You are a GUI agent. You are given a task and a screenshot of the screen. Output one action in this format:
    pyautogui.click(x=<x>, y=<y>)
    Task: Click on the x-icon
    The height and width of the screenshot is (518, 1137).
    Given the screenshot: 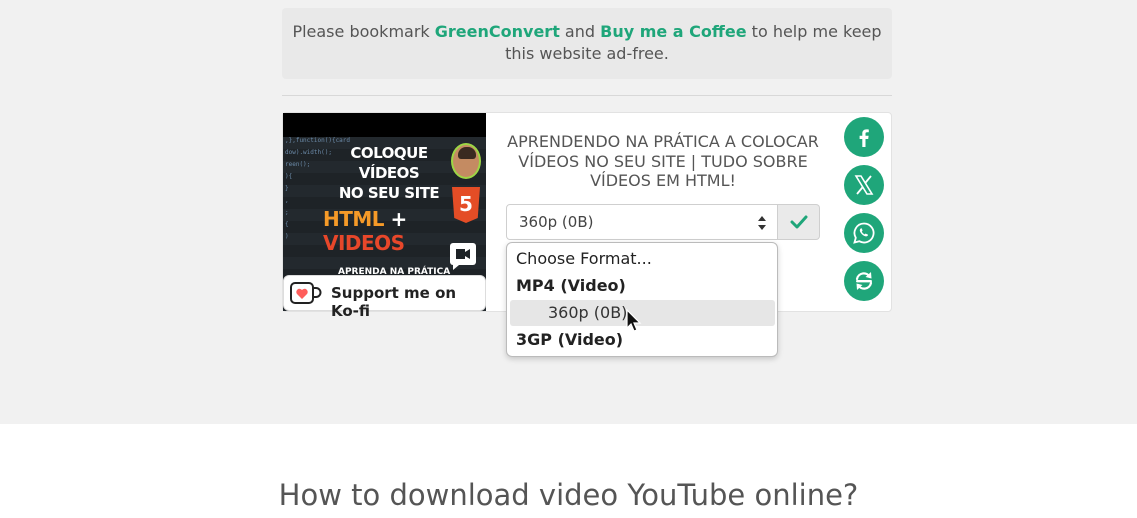 What is the action you would take?
    pyautogui.click(x=864, y=185)
    